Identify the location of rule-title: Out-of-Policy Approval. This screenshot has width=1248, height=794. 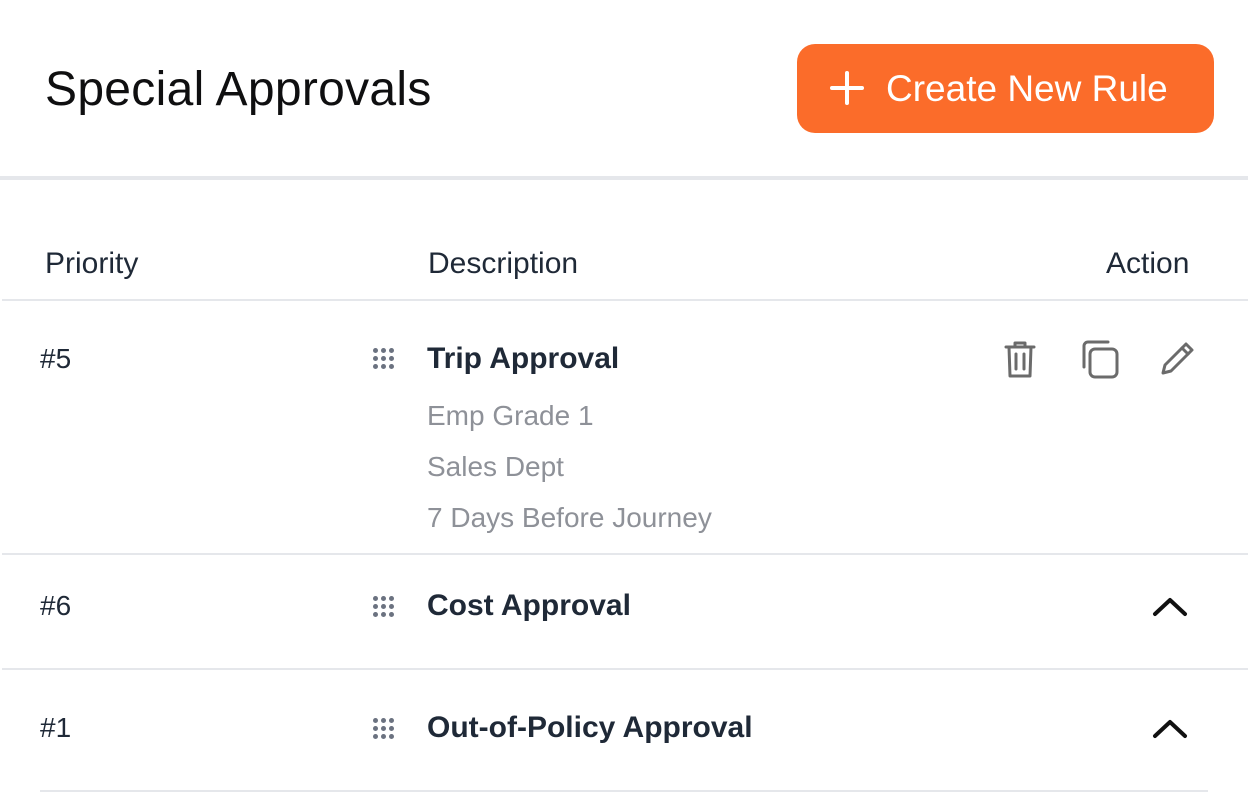
(590, 727).